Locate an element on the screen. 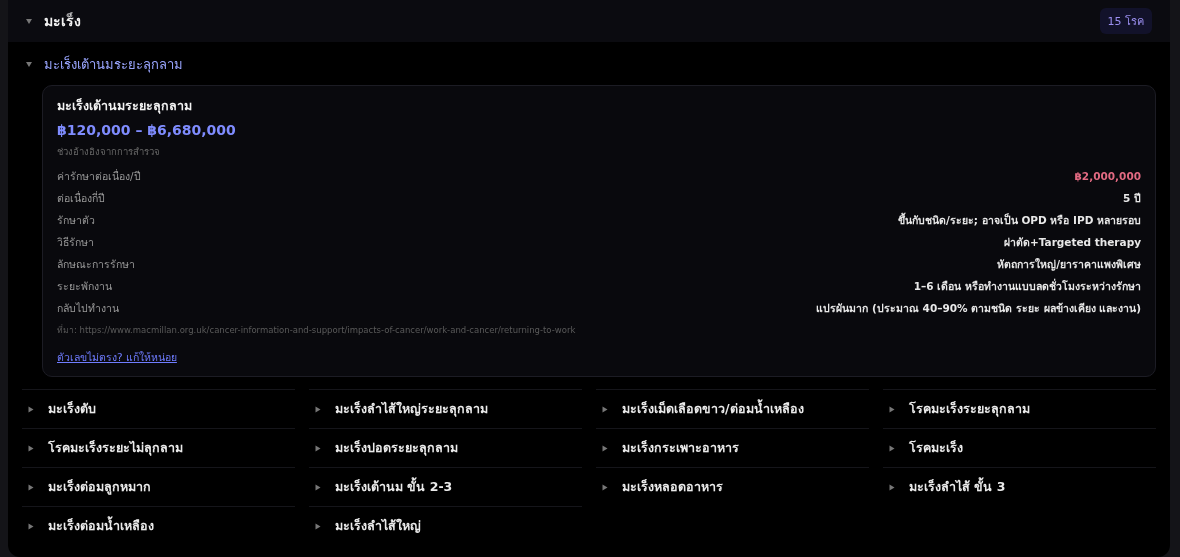 This screenshot has width=1180, height=557. detail-label: รักษาตัว is located at coordinates (76, 220).